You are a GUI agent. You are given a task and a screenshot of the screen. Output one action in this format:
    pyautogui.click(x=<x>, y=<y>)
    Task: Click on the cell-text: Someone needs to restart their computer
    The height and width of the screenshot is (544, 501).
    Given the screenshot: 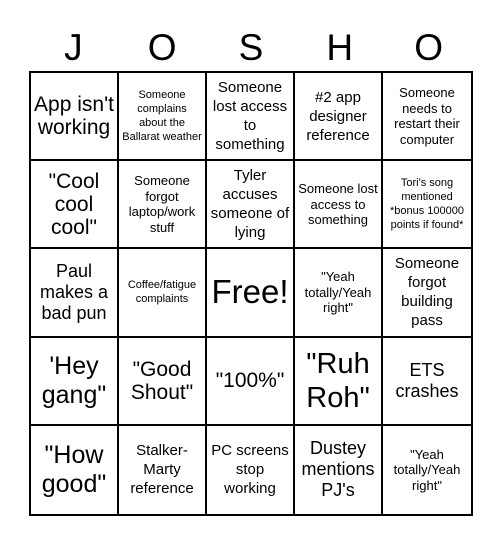 What is the action you would take?
    pyautogui.click(x=427, y=116)
    